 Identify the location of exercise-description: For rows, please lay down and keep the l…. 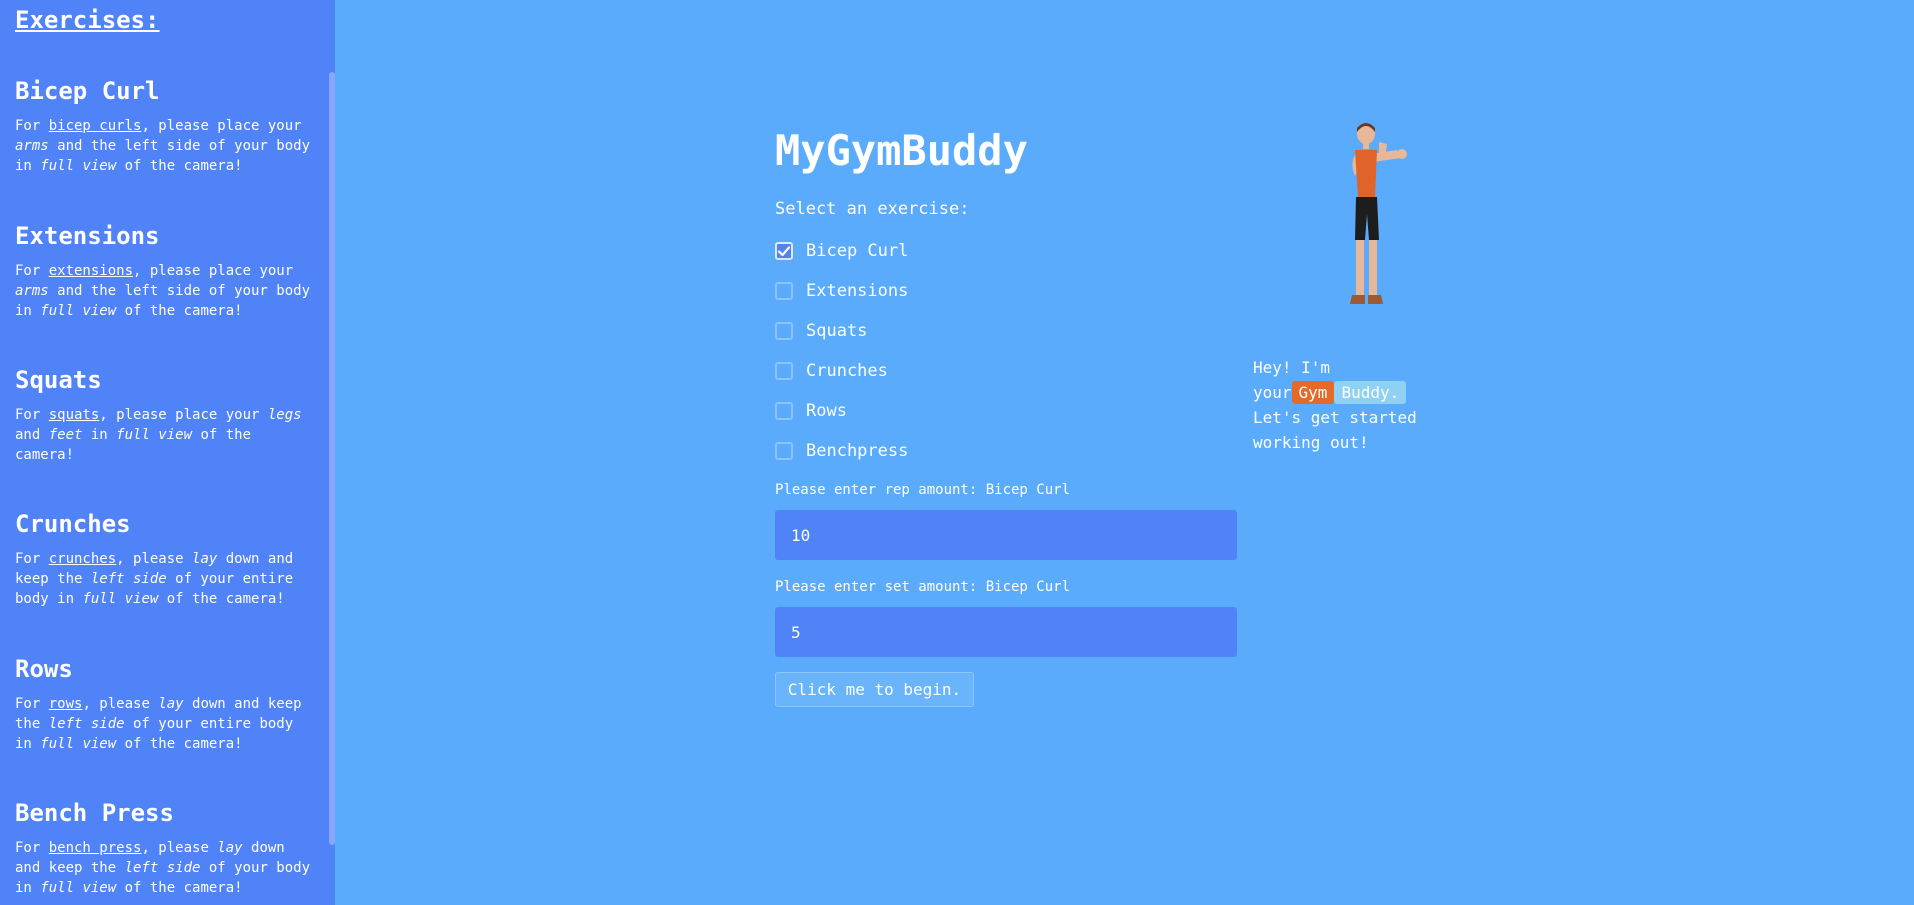
(158, 724).